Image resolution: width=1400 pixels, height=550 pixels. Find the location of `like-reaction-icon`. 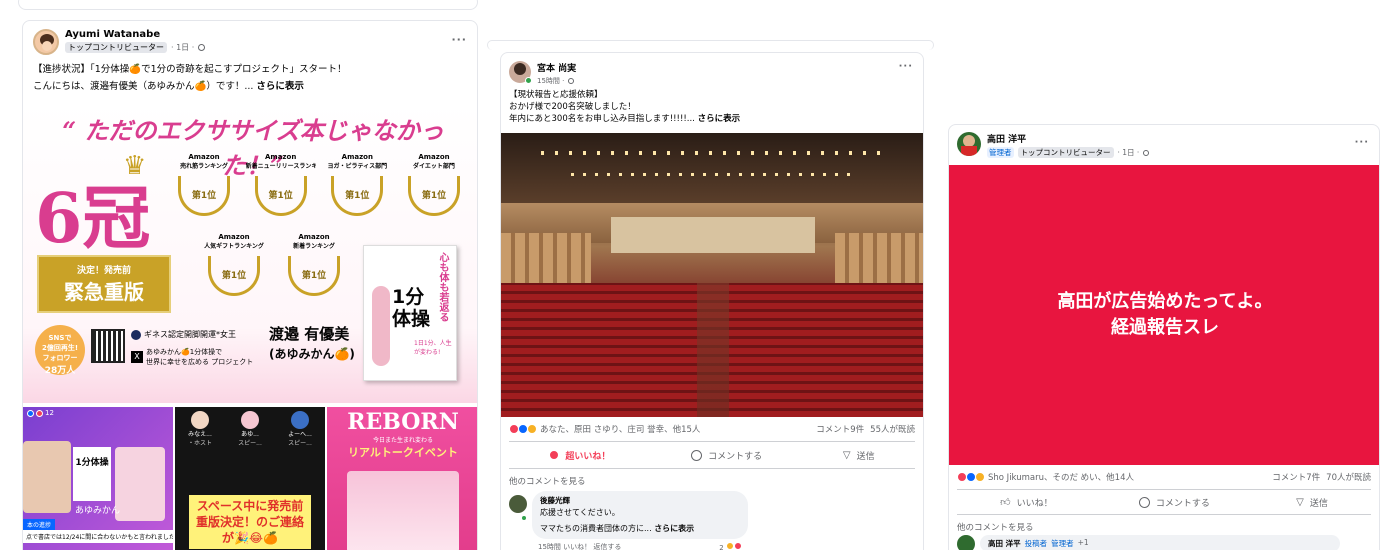

like-reaction-icon is located at coordinates (30, 413).